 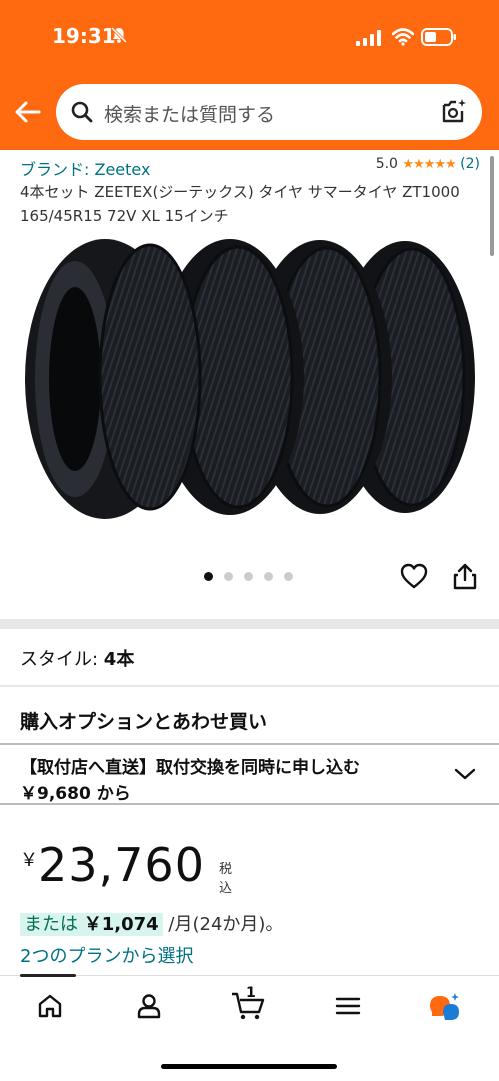 I want to click on home-icon, so click(x=50, y=1006).